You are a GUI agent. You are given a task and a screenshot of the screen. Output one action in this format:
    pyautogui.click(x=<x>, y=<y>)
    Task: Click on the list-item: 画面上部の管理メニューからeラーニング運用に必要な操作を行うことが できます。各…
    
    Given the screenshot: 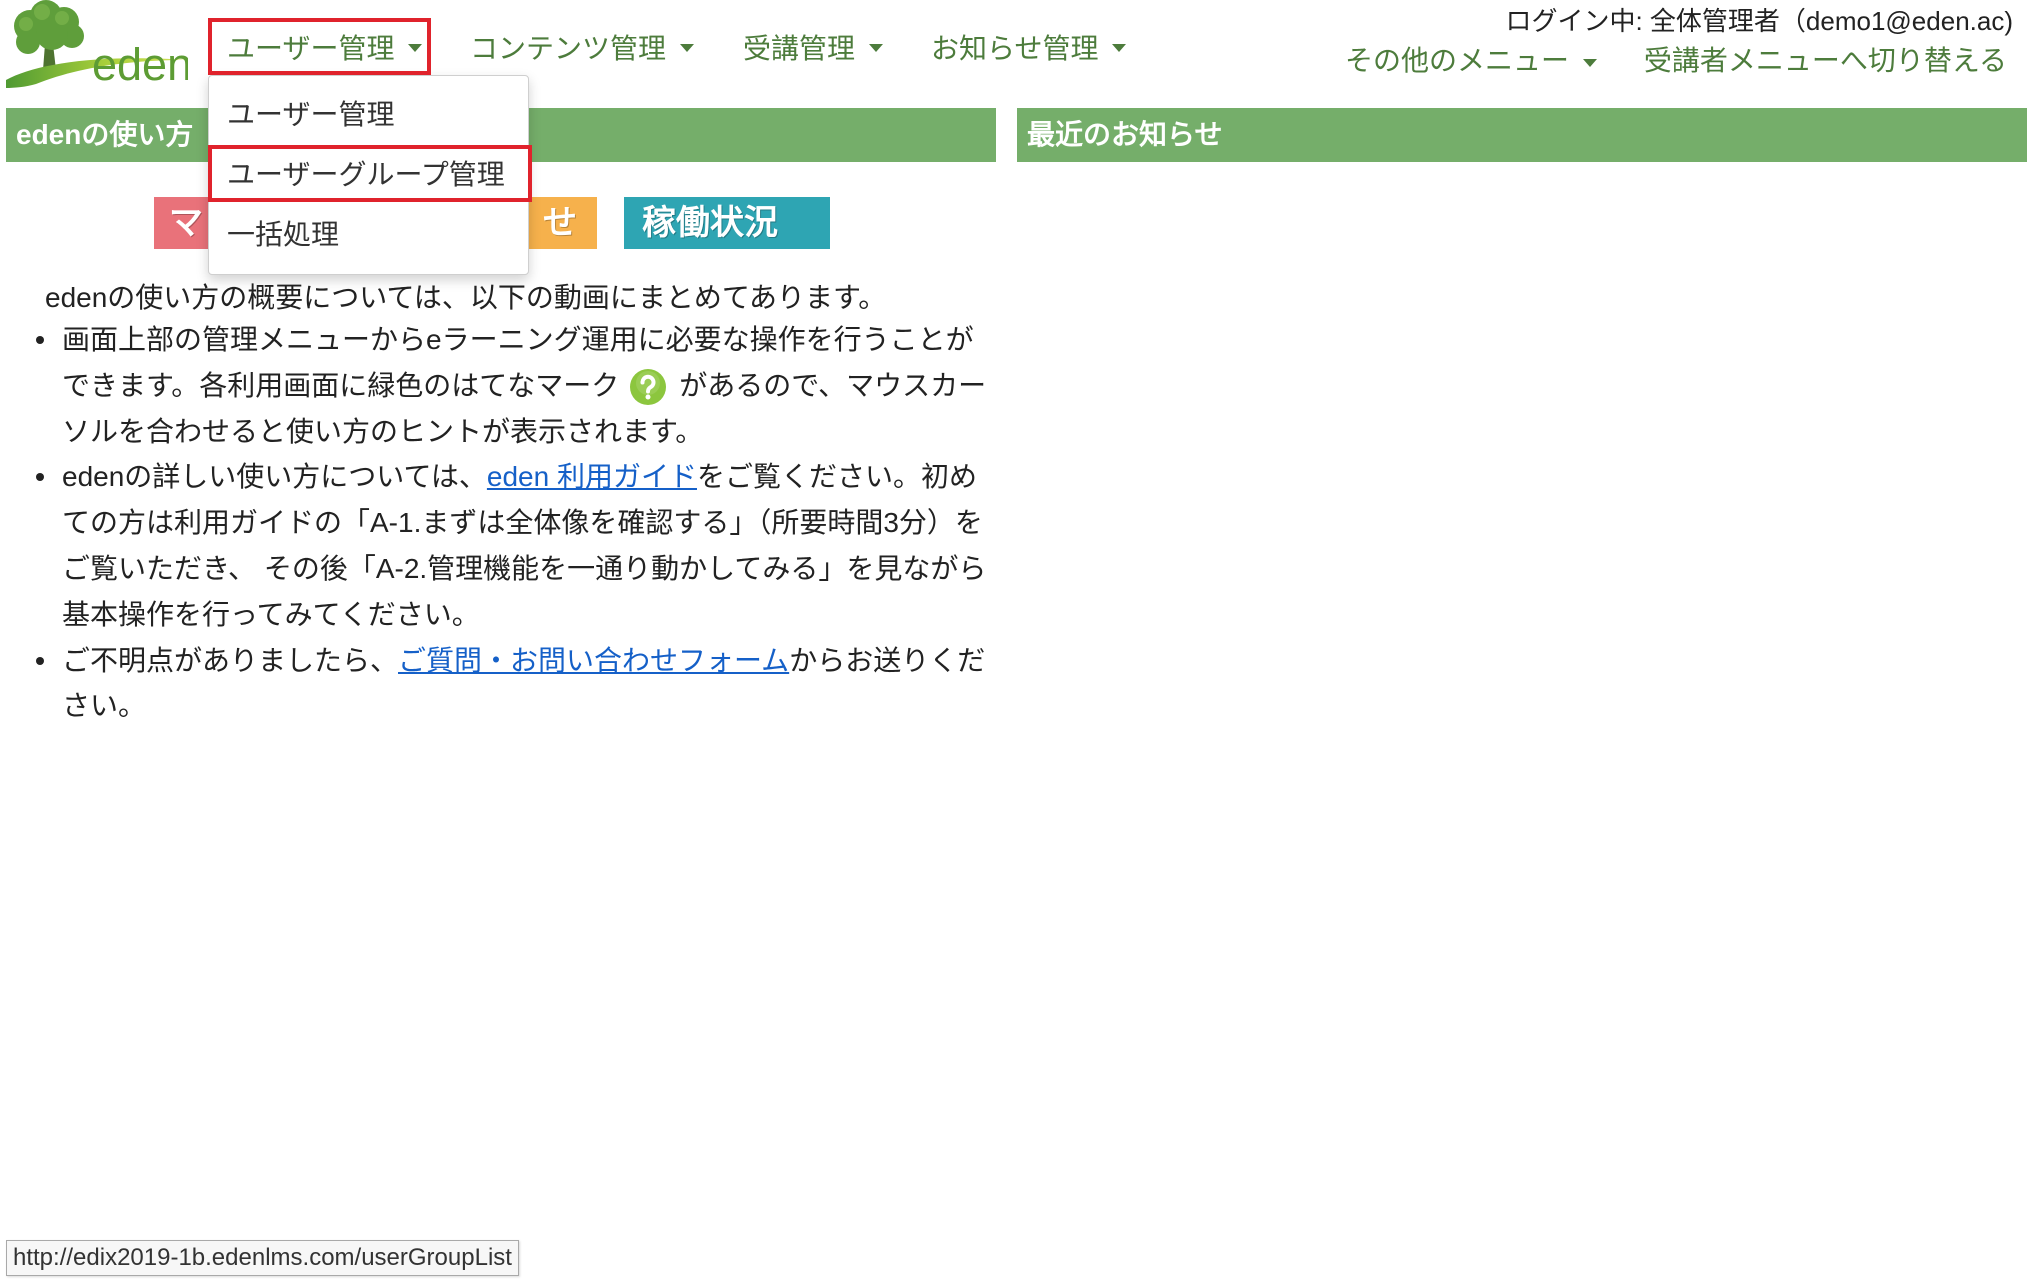 What is the action you would take?
    pyautogui.click(x=493, y=385)
    